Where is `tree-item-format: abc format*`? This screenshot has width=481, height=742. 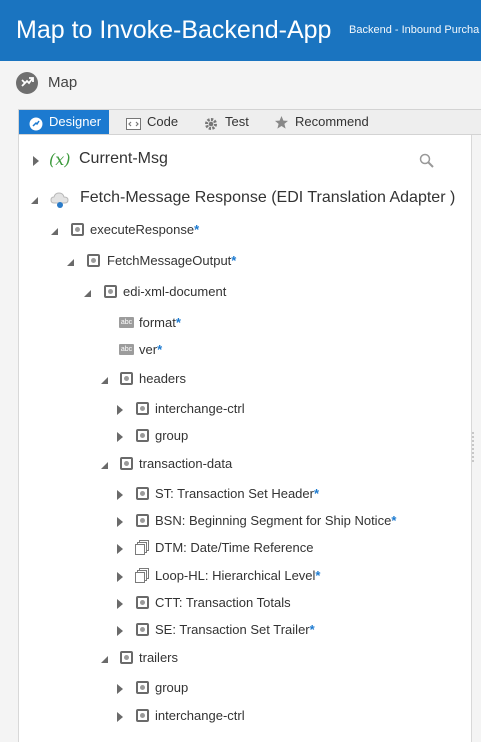
tree-item-format: abc format* is located at coordinates (234, 324).